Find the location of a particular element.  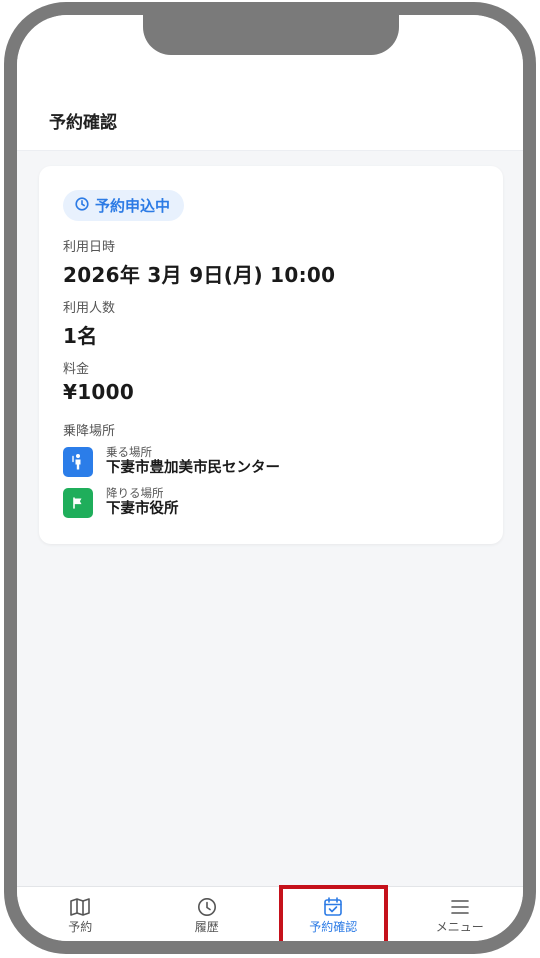

tab-menu-label: メニュー is located at coordinates (459, 927).